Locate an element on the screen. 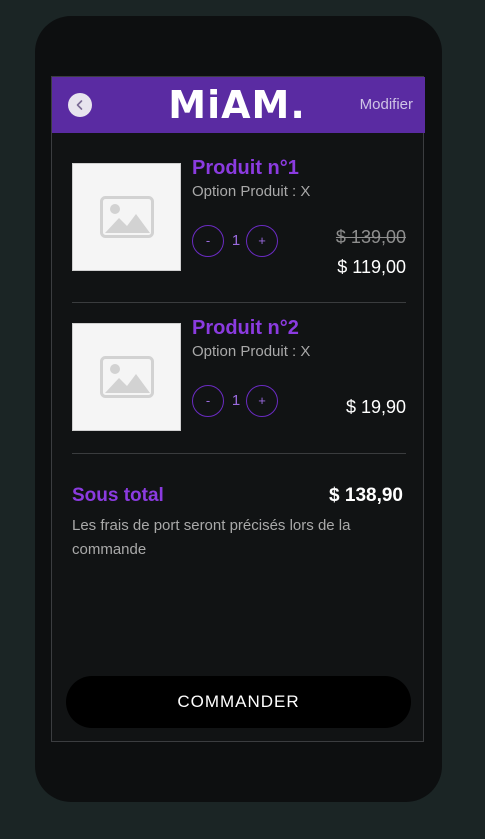 The image size is (485, 839). edit-link: Modifier is located at coordinates (386, 104).